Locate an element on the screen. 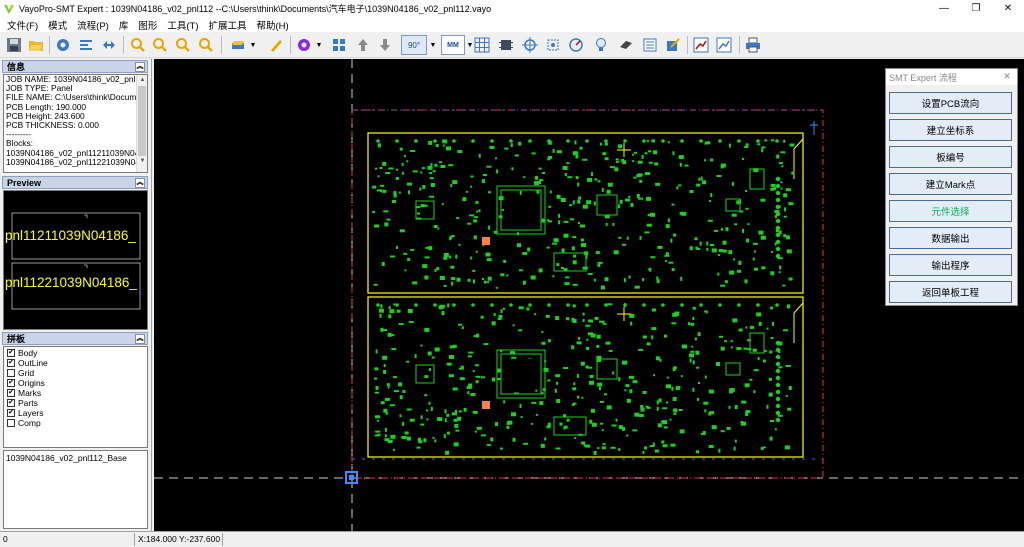  nozzle-icon is located at coordinates (626, 45).